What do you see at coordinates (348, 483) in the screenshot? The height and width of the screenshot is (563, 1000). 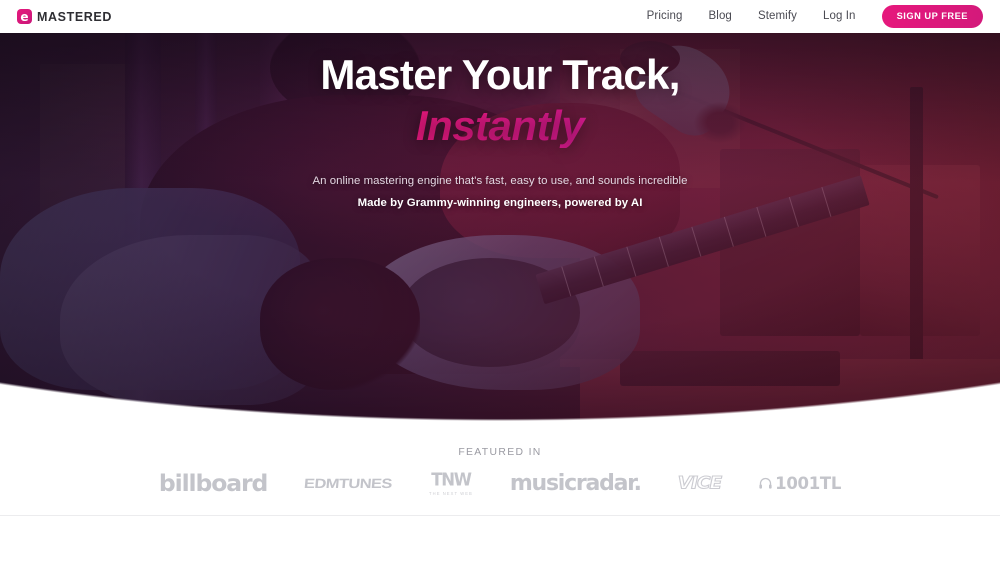 I see `press-logo-edmtunes: EDMTUNES` at bounding box center [348, 483].